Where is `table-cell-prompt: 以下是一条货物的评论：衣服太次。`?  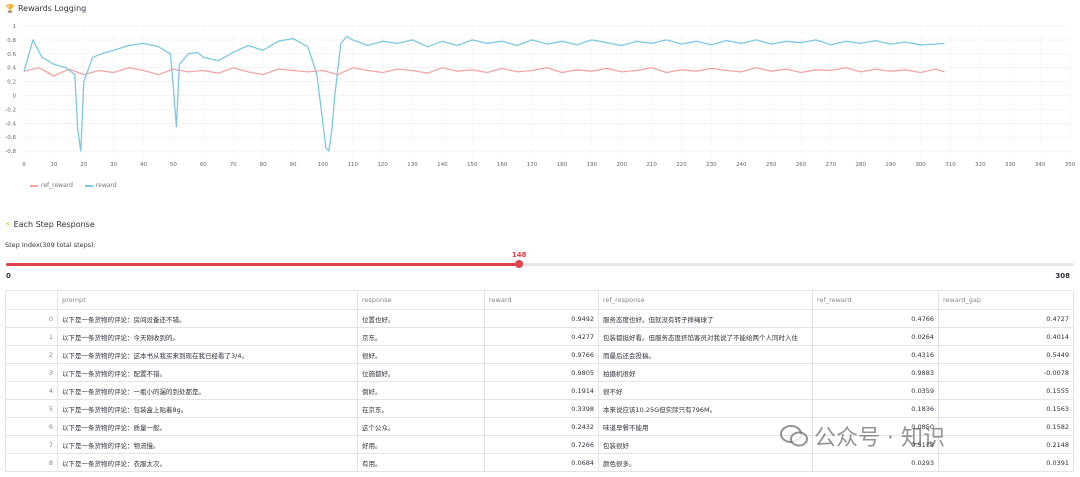
table-cell-prompt: 以下是一条货物的评论：衣服太次。 is located at coordinates (207, 462).